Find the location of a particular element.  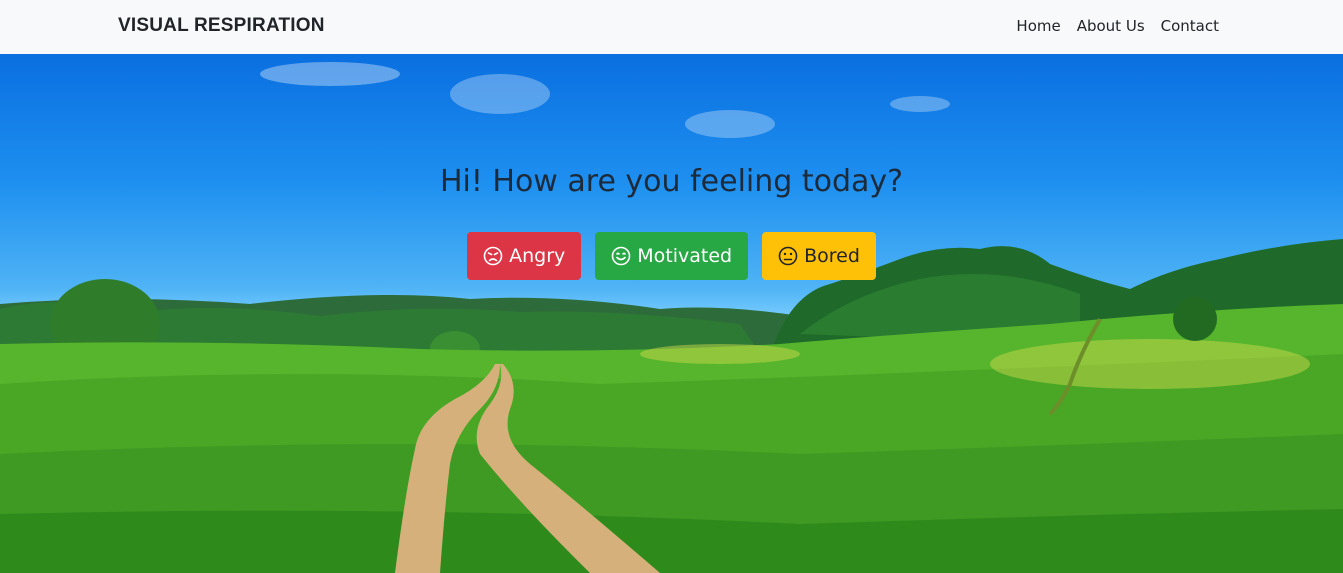

mood-buttons: Angry Motivated Bored is located at coordinates (671, 256).